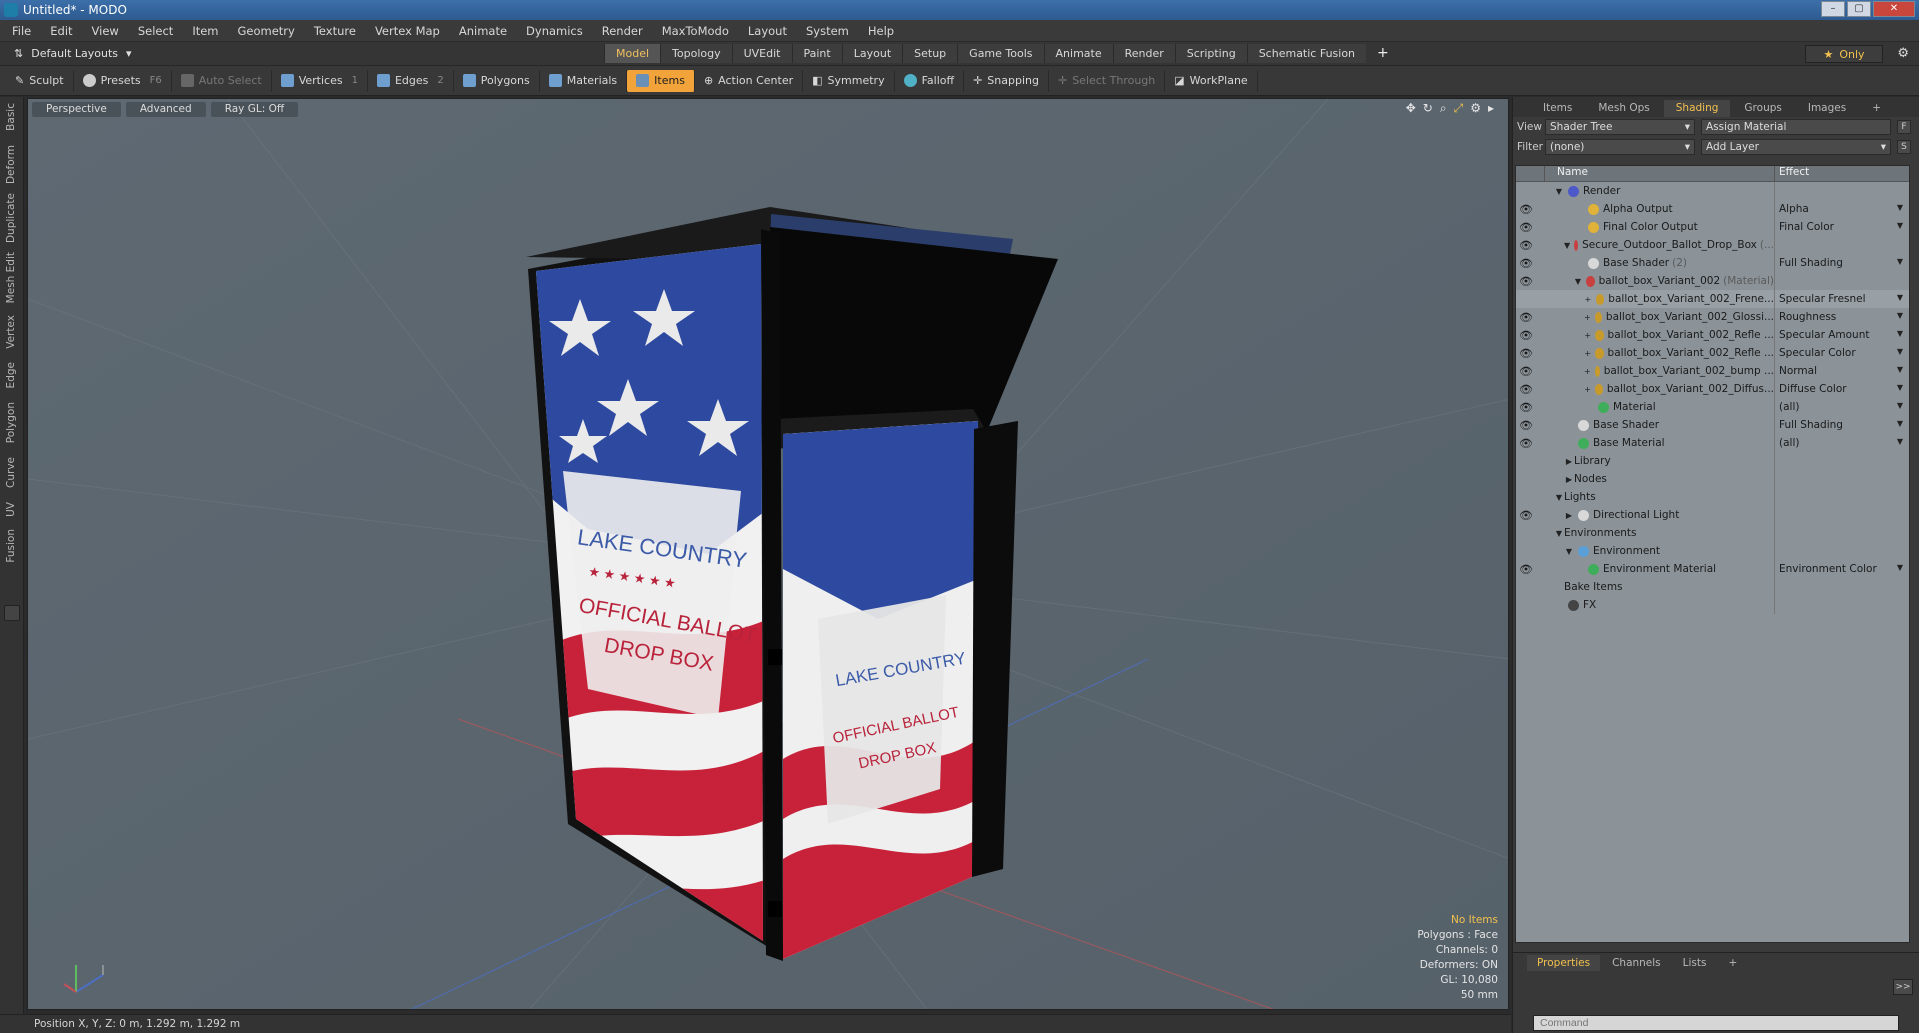  What do you see at coordinates (849, 80) in the screenshot?
I see `symmetry-button: ◧ Symmetry` at bounding box center [849, 80].